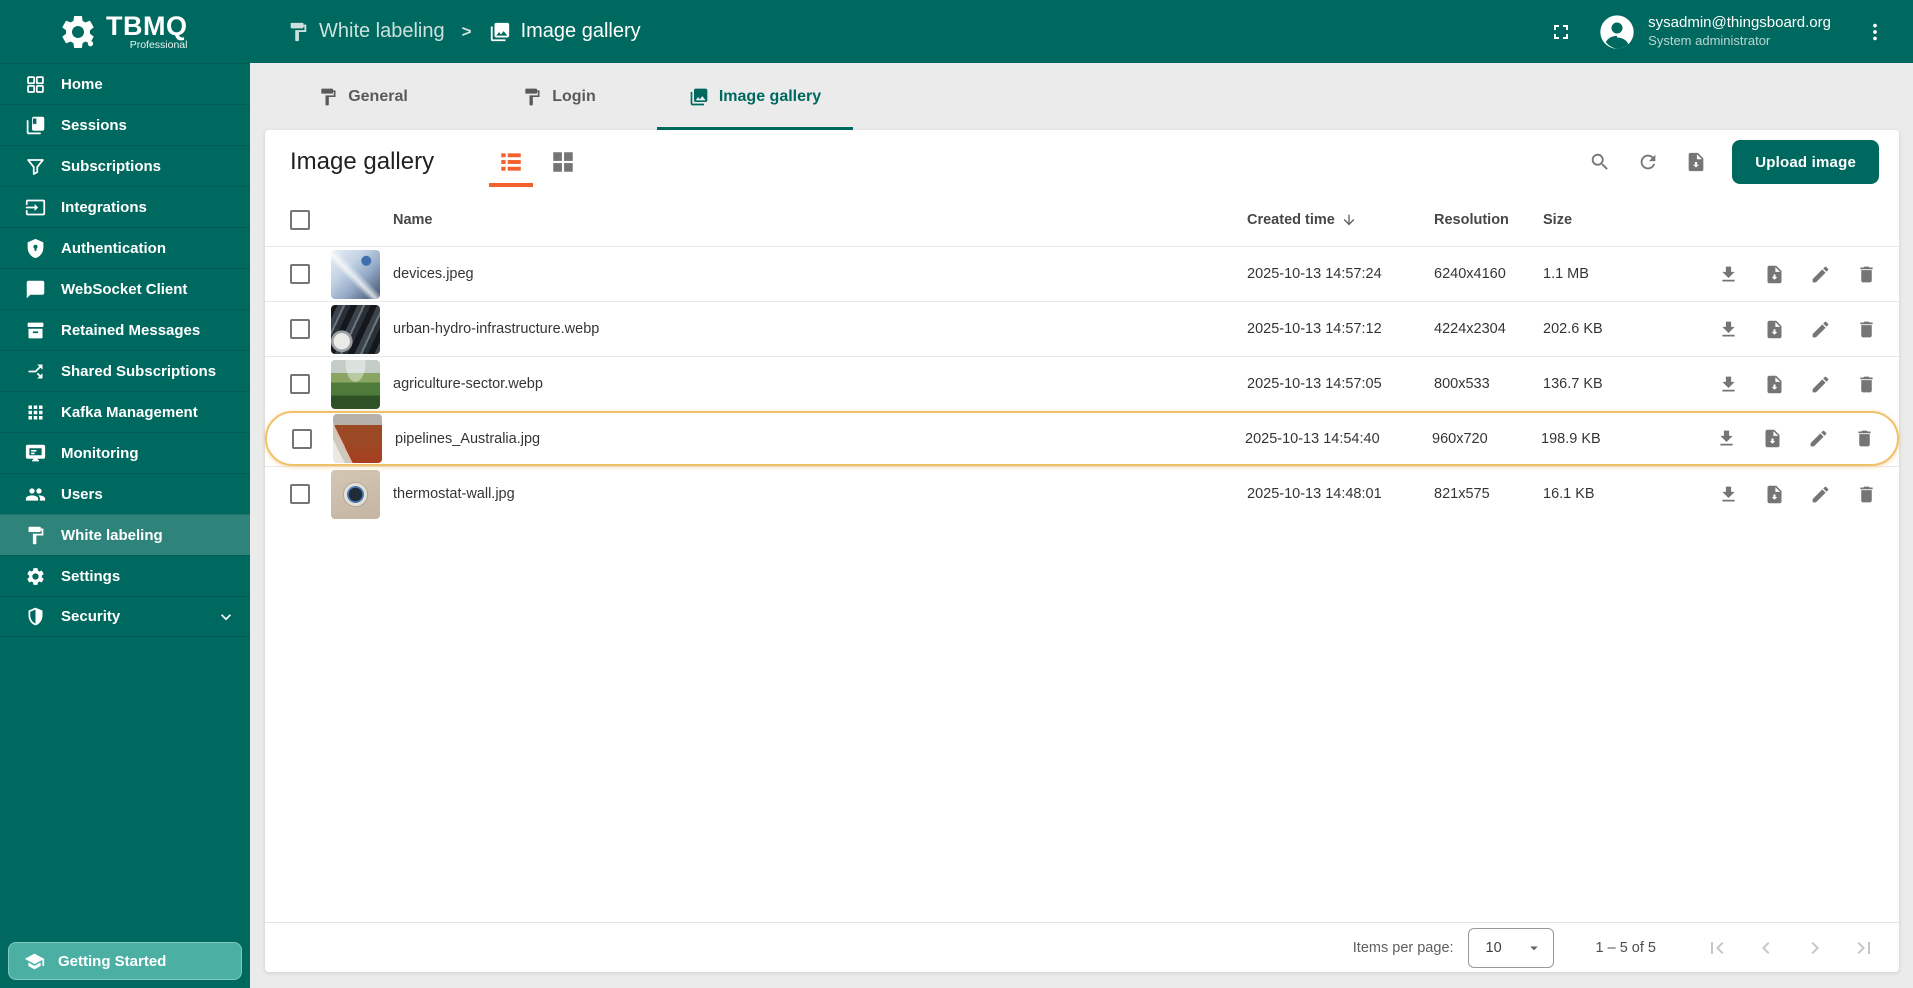 This screenshot has height=988, width=1913. I want to click on sidebar-item-shared-subscriptions: Shared Subscriptions, so click(125, 370).